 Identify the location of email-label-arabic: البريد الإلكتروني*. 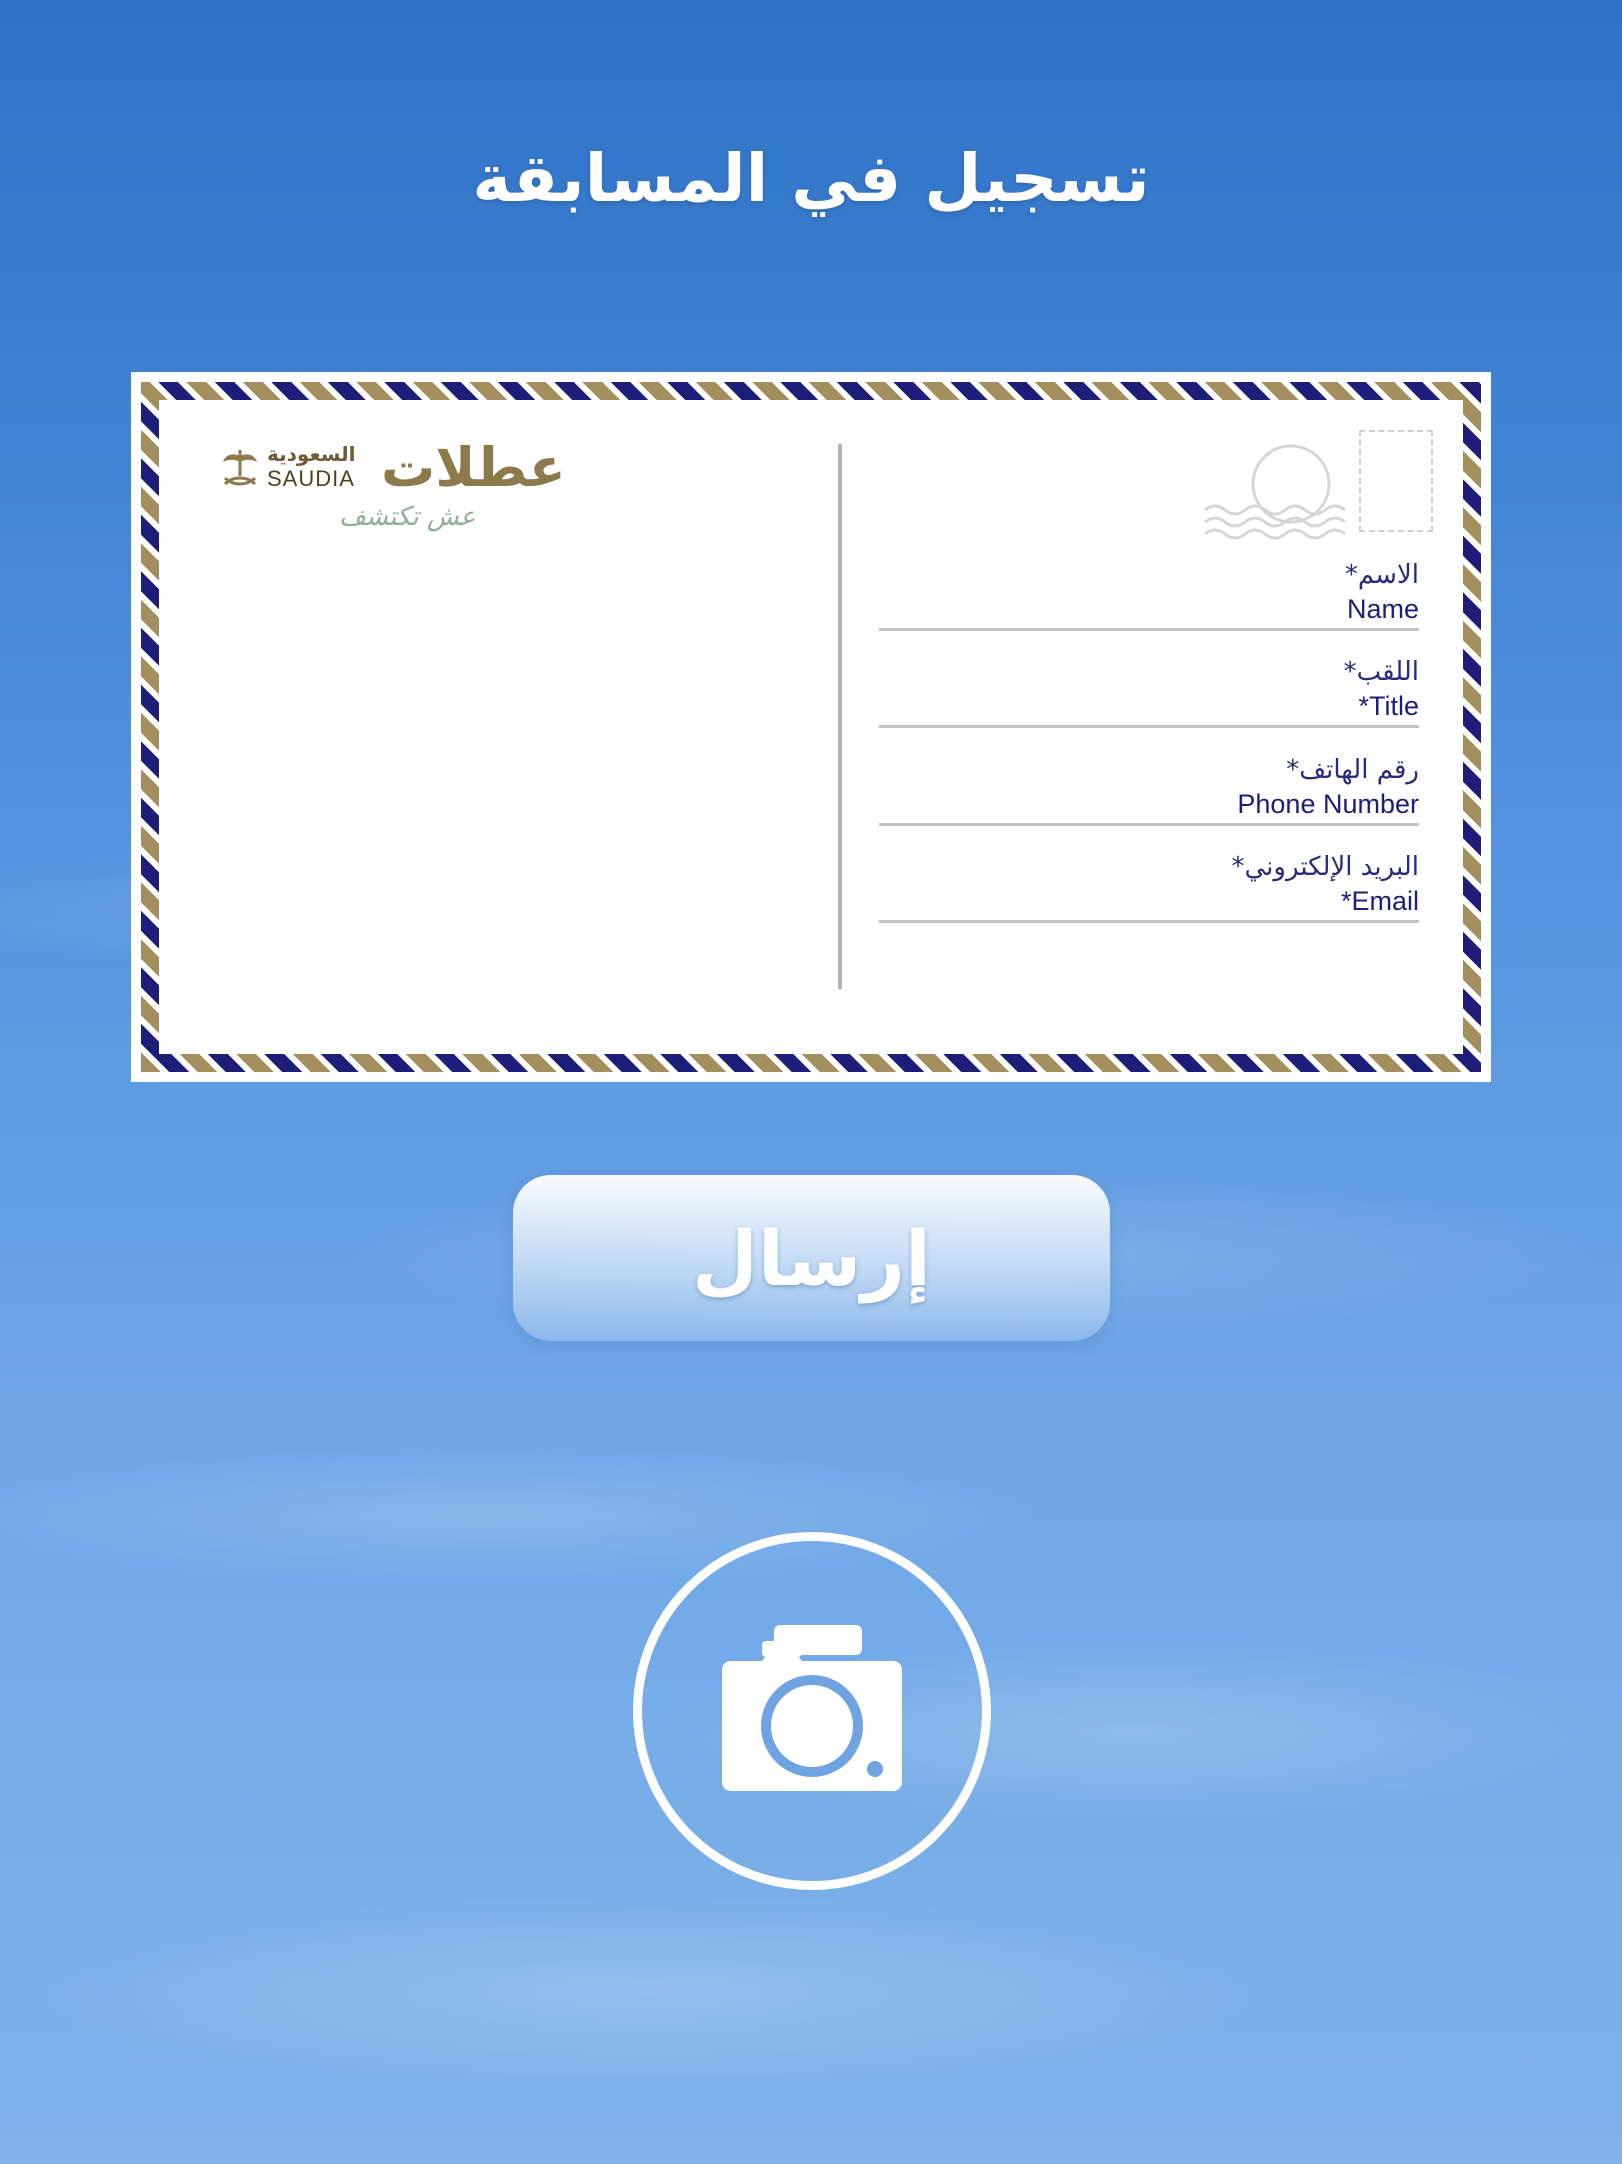
(1325, 867).